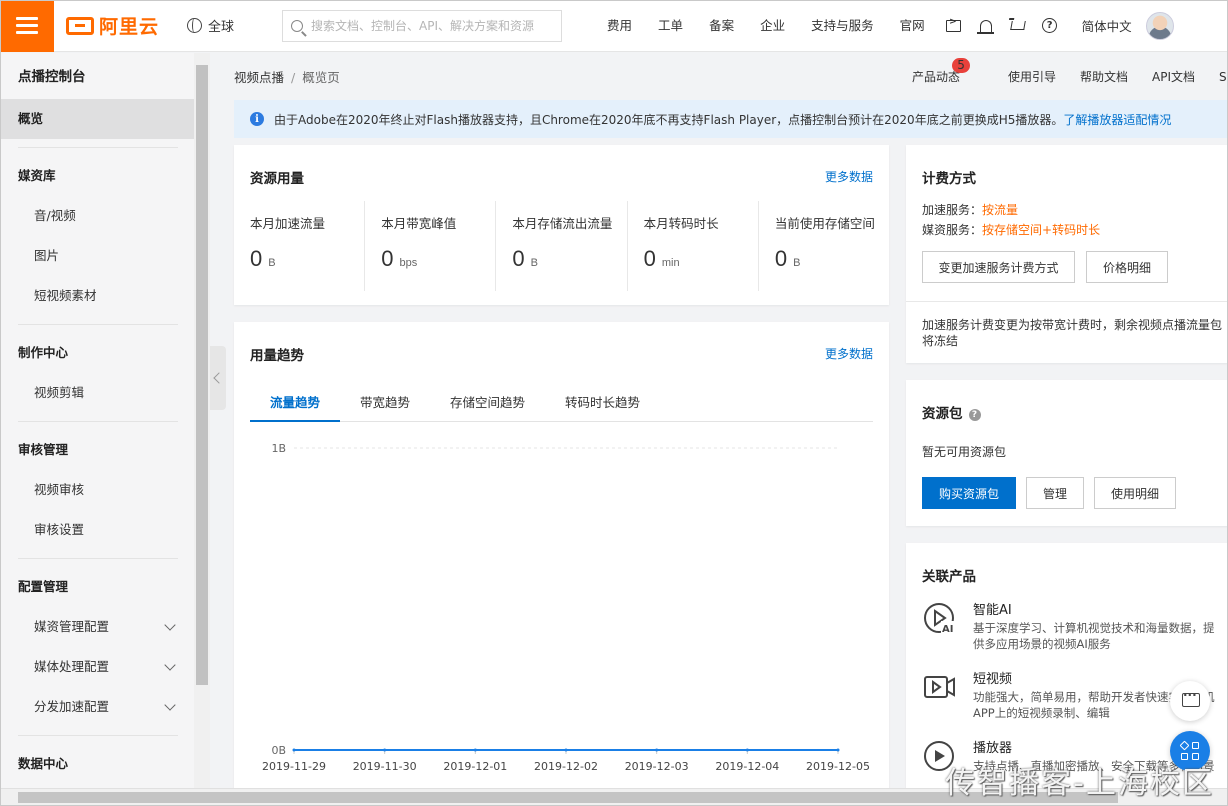 The image size is (1228, 806). I want to click on metric-transcode-duration: 本月转码时长 0 min, so click(692, 246).